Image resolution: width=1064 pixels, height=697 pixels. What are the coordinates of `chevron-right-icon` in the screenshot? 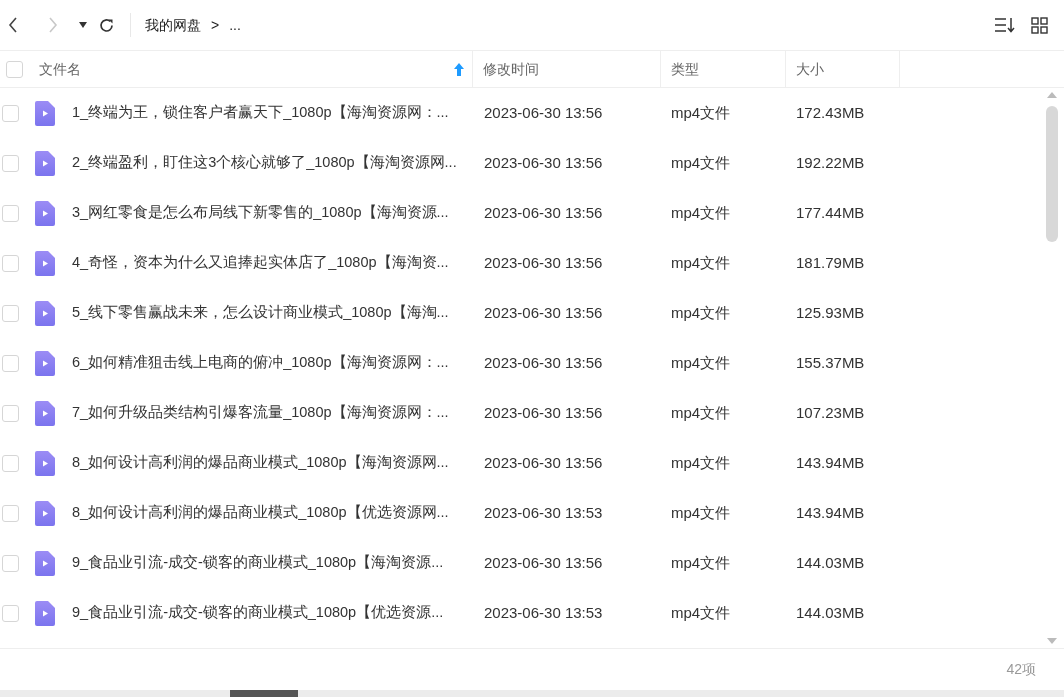 It's located at (53, 25).